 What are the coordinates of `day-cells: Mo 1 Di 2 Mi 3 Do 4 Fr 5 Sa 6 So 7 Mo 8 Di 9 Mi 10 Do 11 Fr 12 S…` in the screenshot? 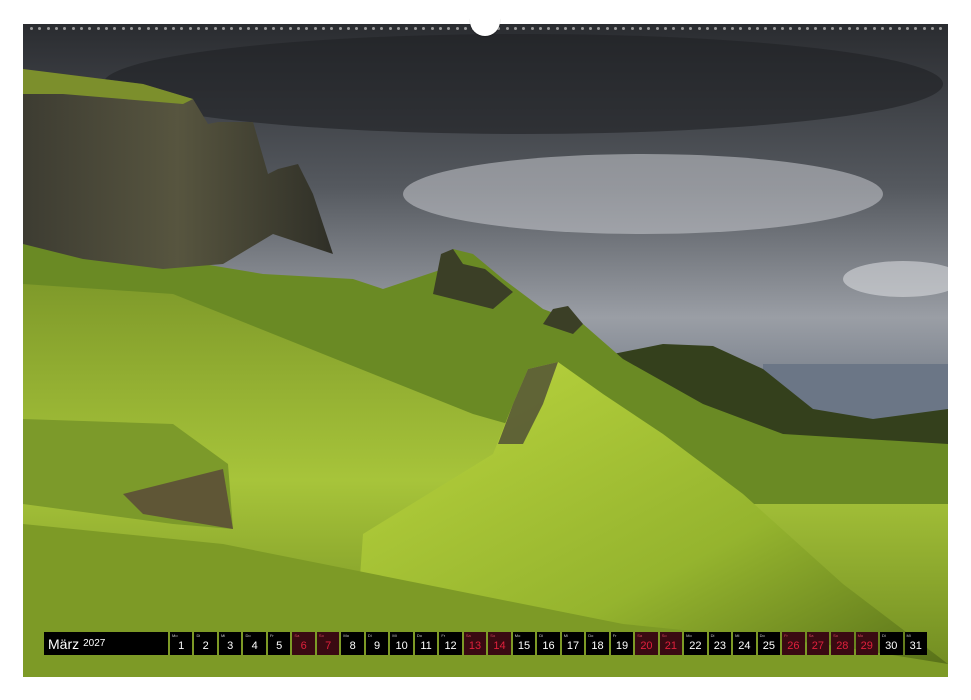 It's located at (549, 643).